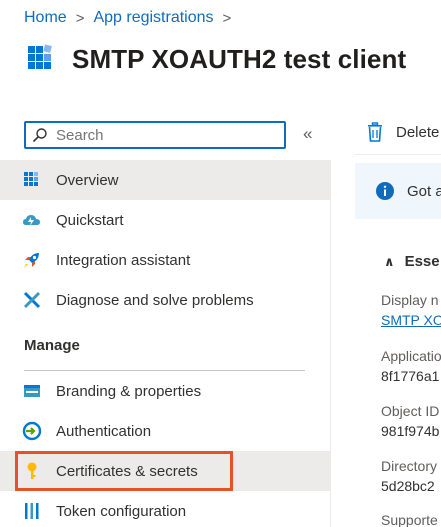  What do you see at coordinates (45, 18) in the screenshot?
I see `breadcrumb-home-link: Home` at bounding box center [45, 18].